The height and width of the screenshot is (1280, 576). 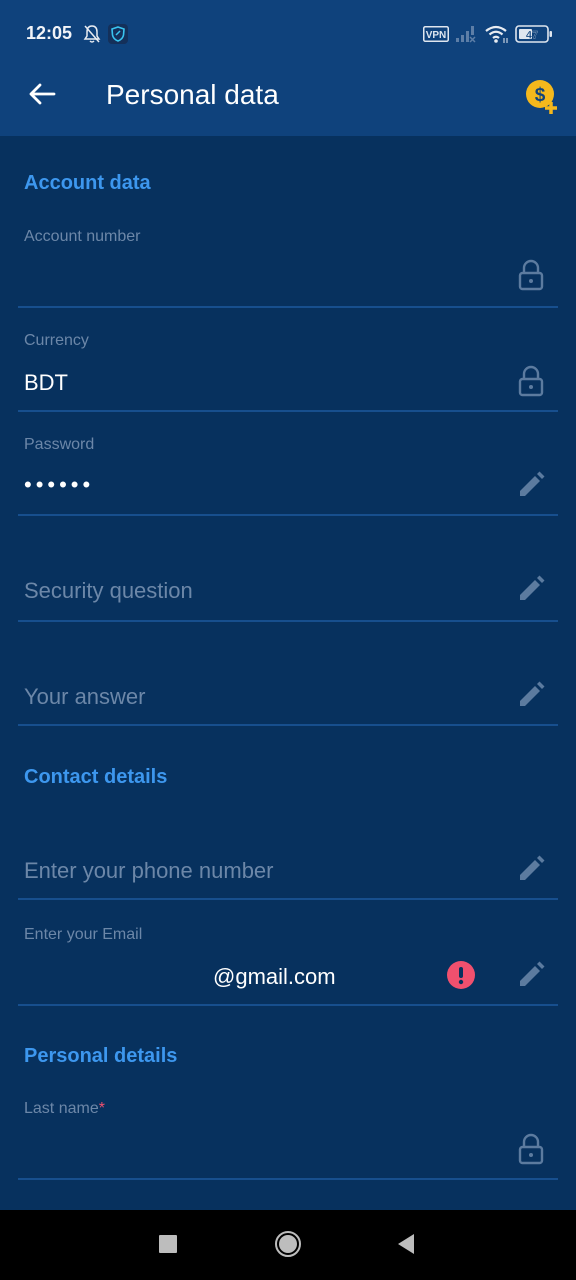 I want to click on last-name-label-text: Last name, so click(x=61, y=1108).